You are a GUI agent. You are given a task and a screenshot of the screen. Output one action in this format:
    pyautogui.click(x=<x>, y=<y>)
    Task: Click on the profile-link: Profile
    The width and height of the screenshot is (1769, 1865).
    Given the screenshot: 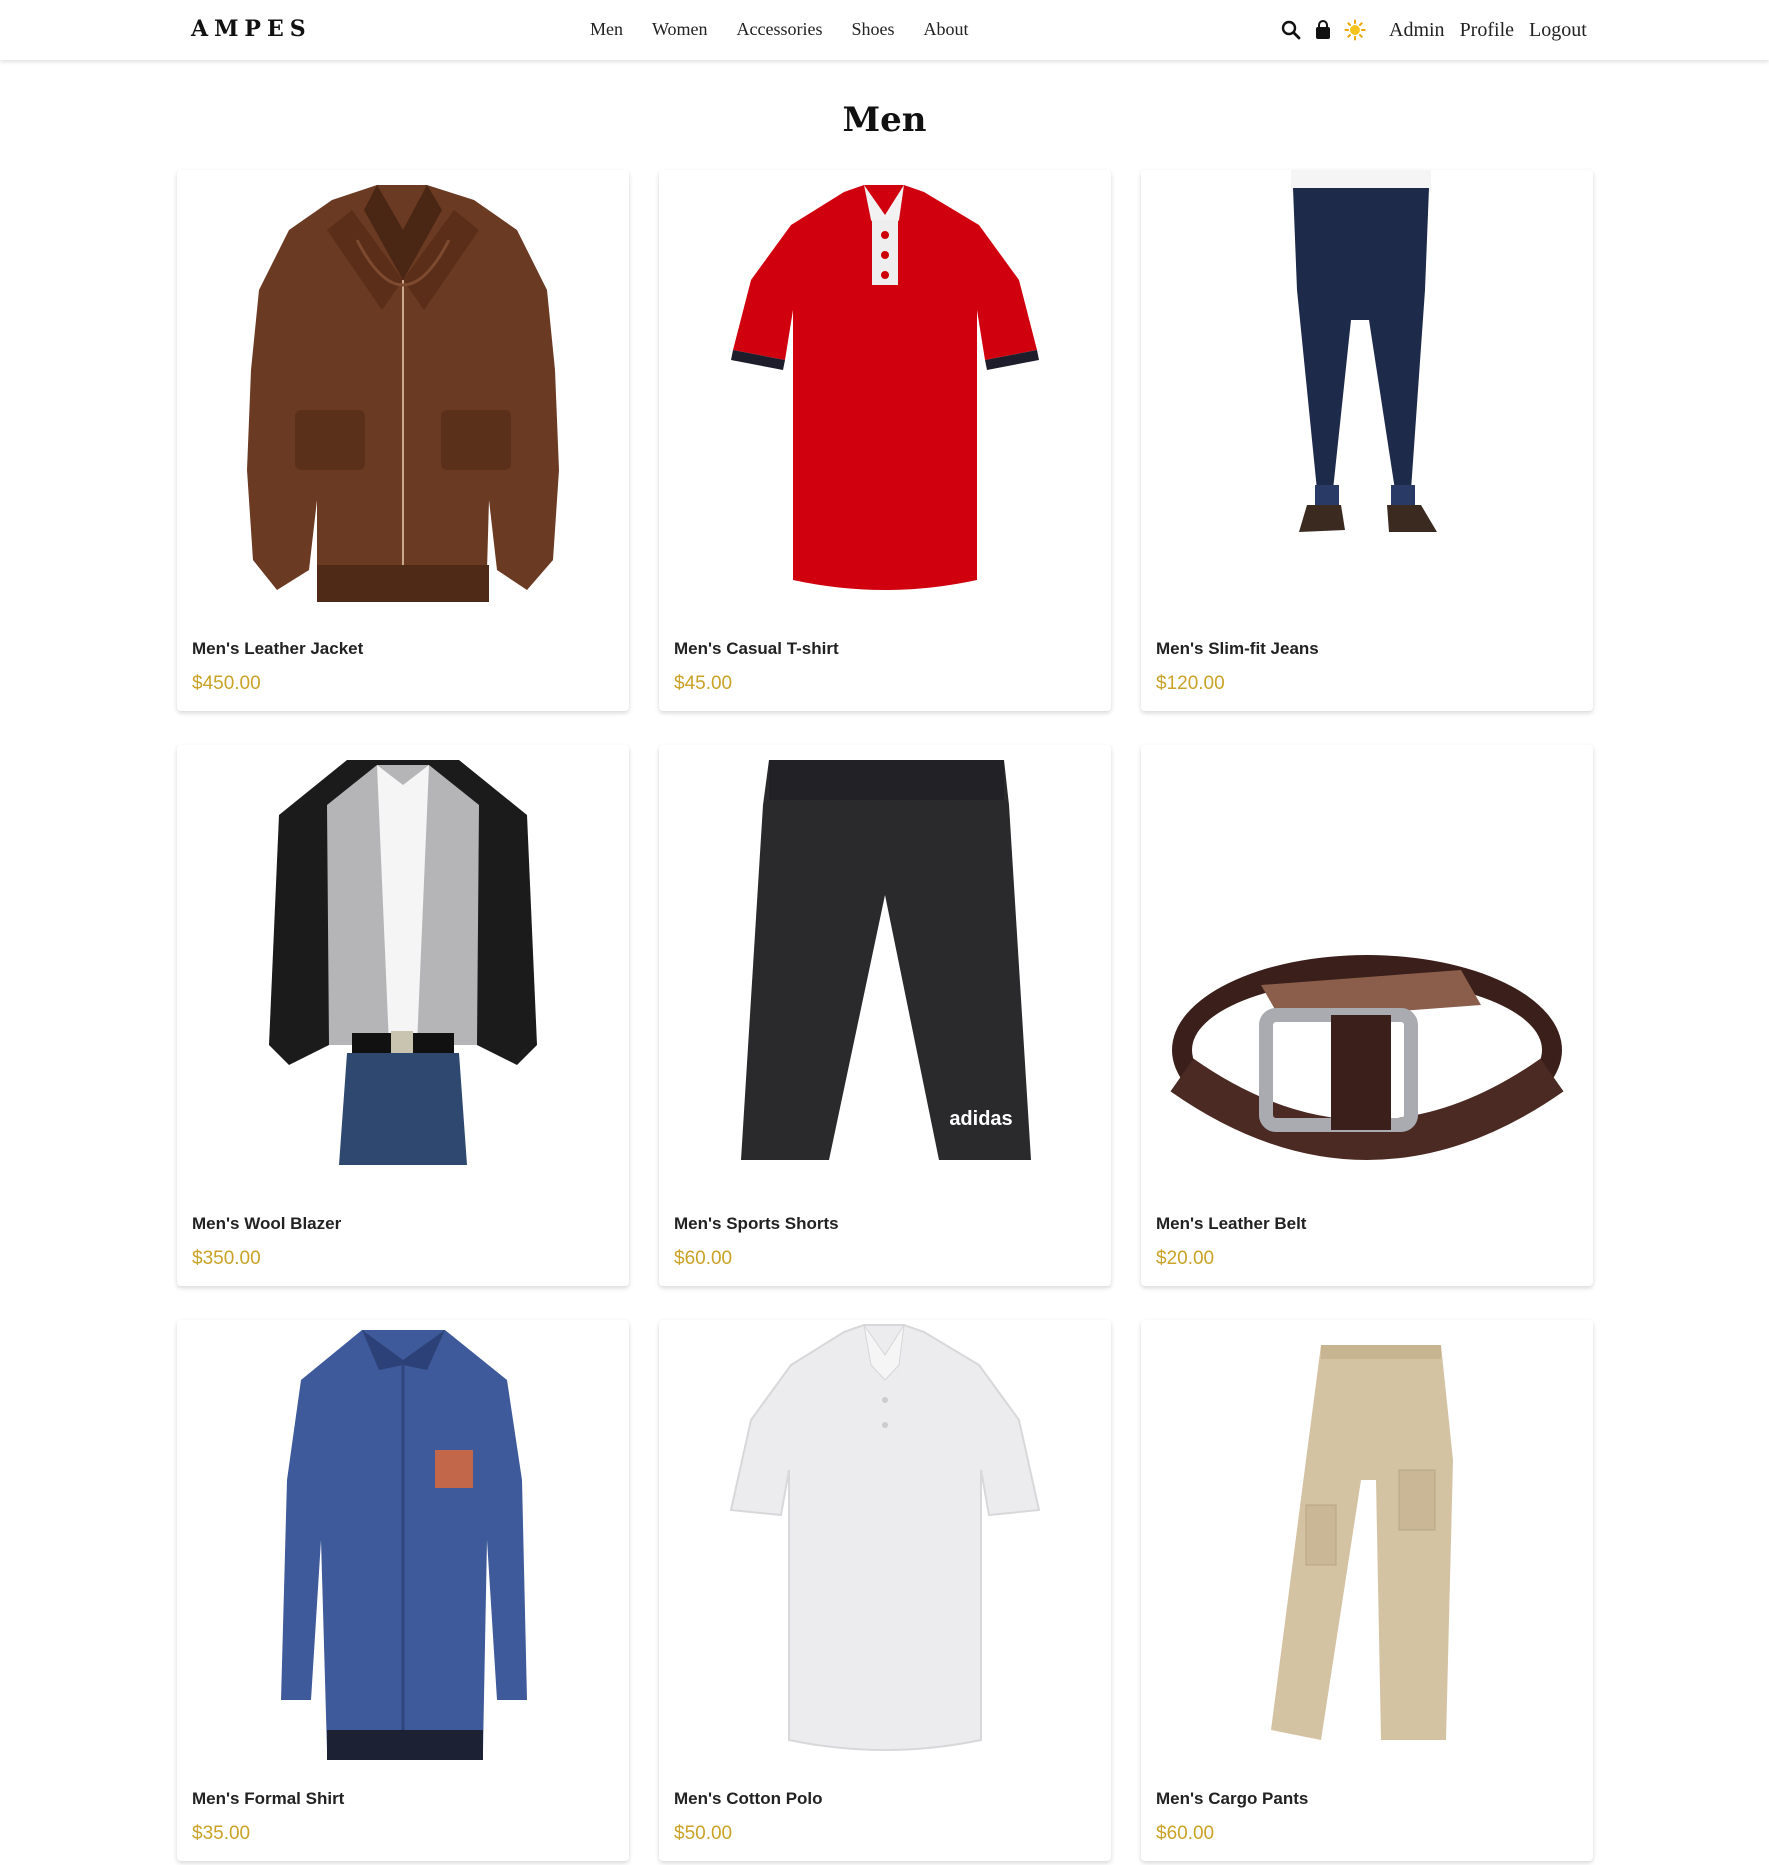 What is the action you would take?
    pyautogui.click(x=1487, y=30)
    